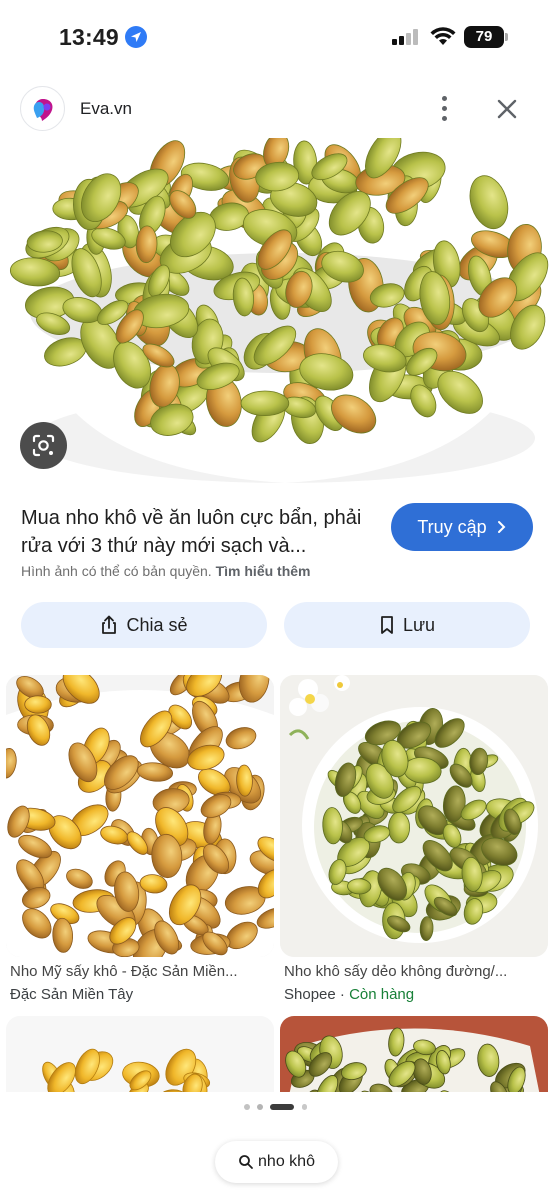 This screenshot has width=553, height=1200. I want to click on search-query: nho khô, so click(286, 1161).